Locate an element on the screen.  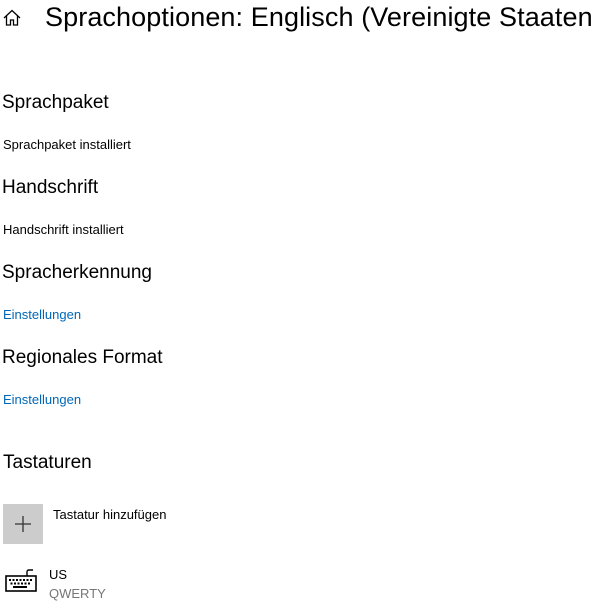
speech-settings-link: Einstellungen is located at coordinates (42, 315).